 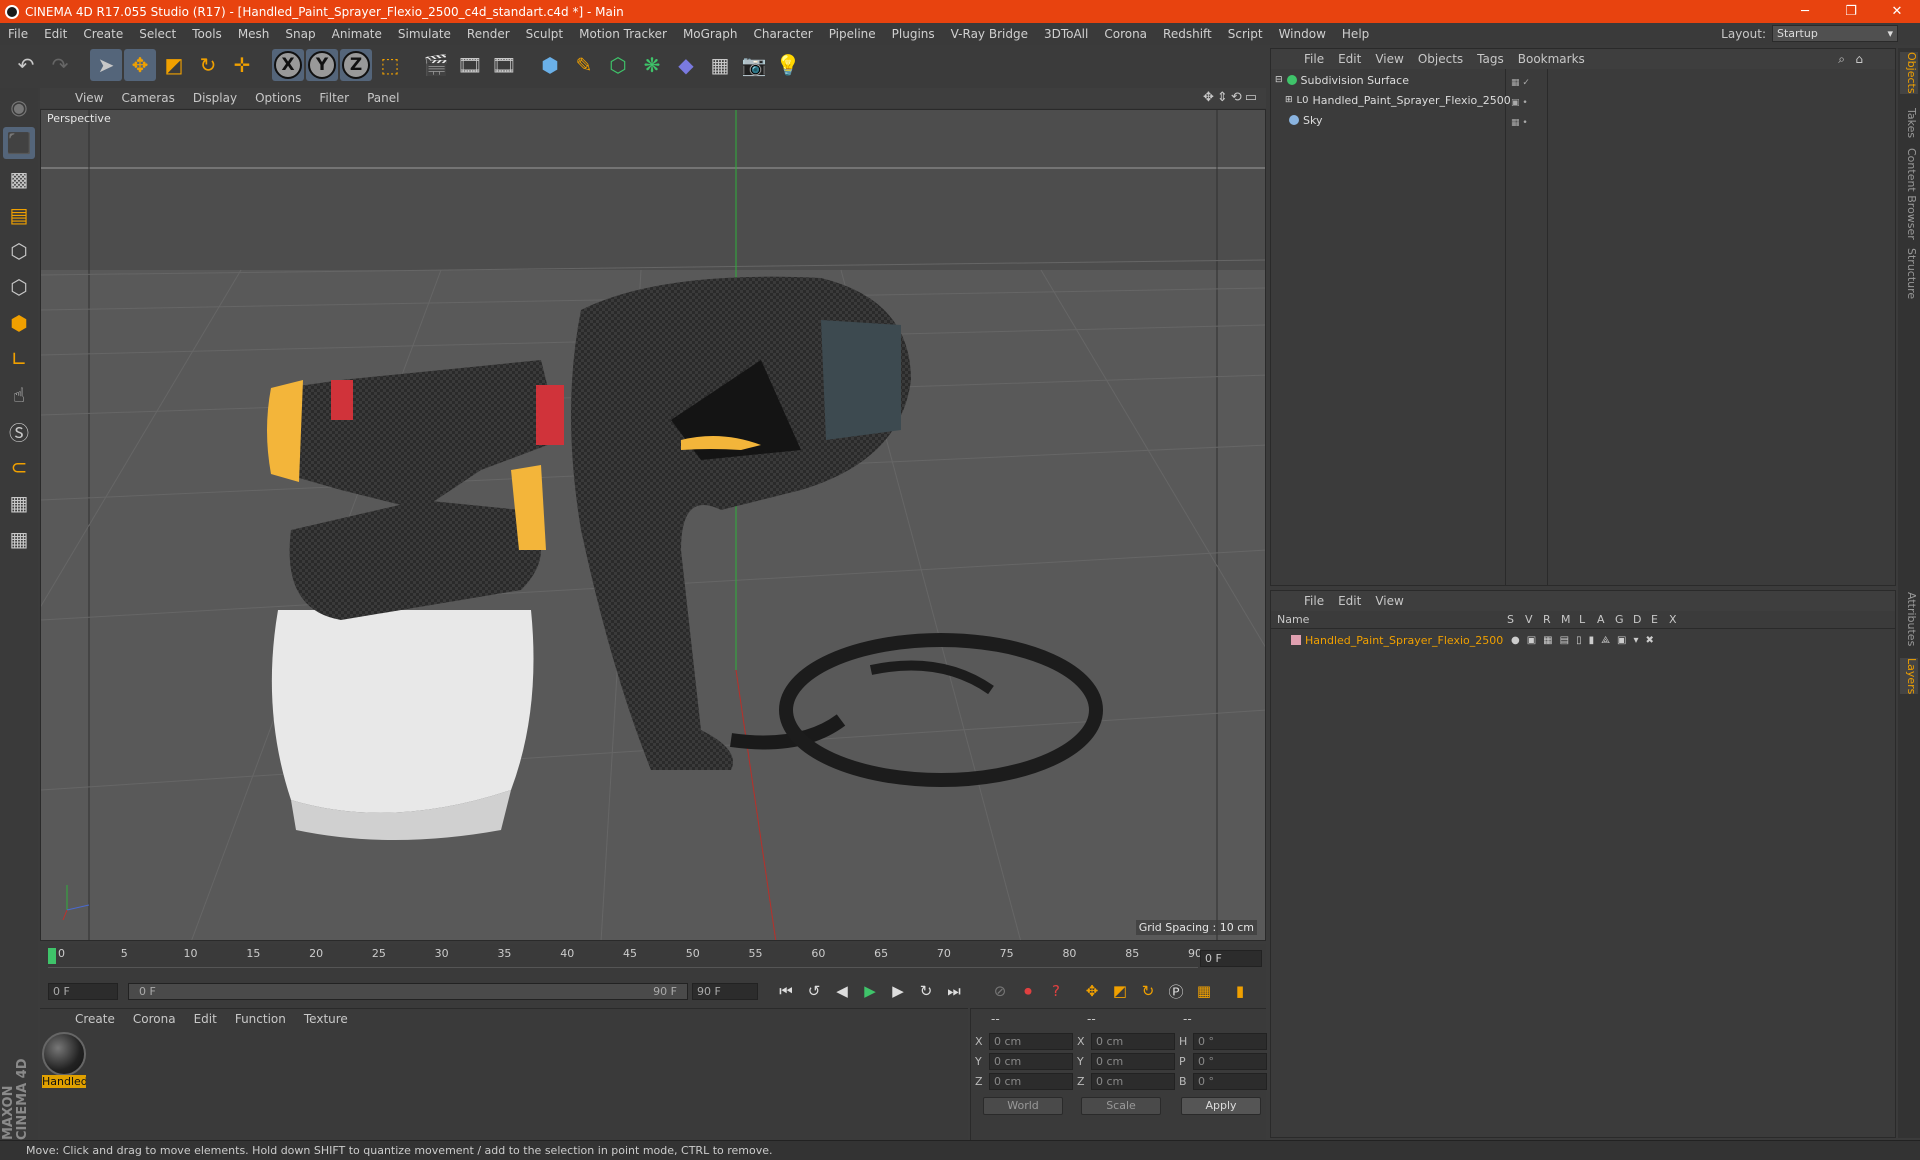 I want to click on timeline-playhead, so click(x=52, y=956).